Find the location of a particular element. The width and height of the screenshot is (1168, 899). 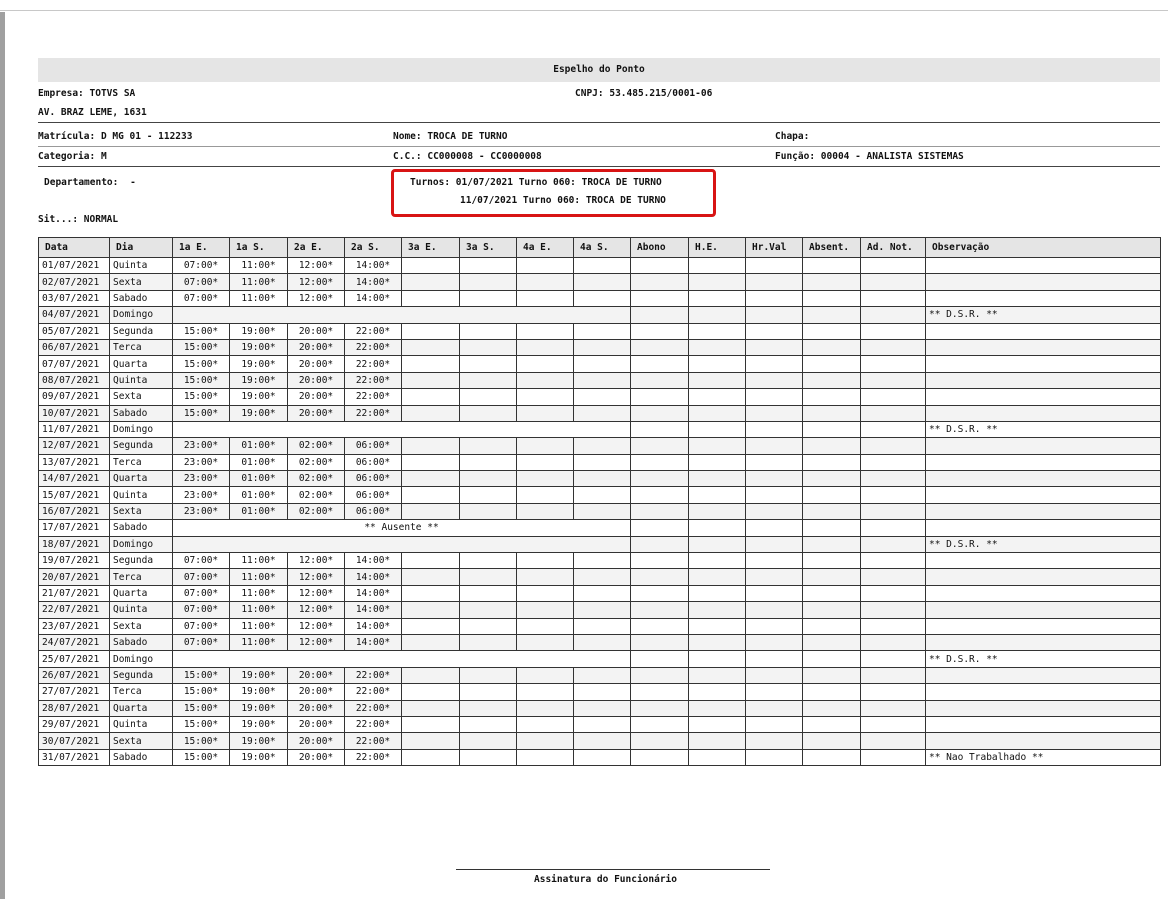

cc-line: C.C.: CC000008 - CC0000008 is located at coordinates (467, 156).